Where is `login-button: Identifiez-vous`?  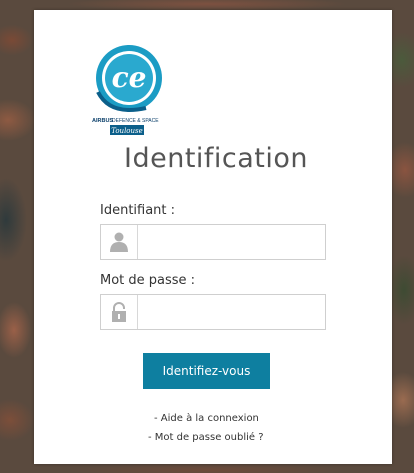
login-button: Identifiez-vous is located at coordinates (206, 371).